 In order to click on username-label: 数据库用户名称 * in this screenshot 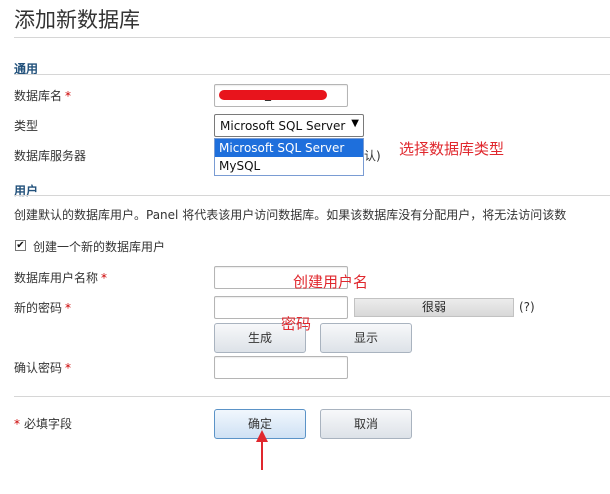, I will do `click(60, 277)`.